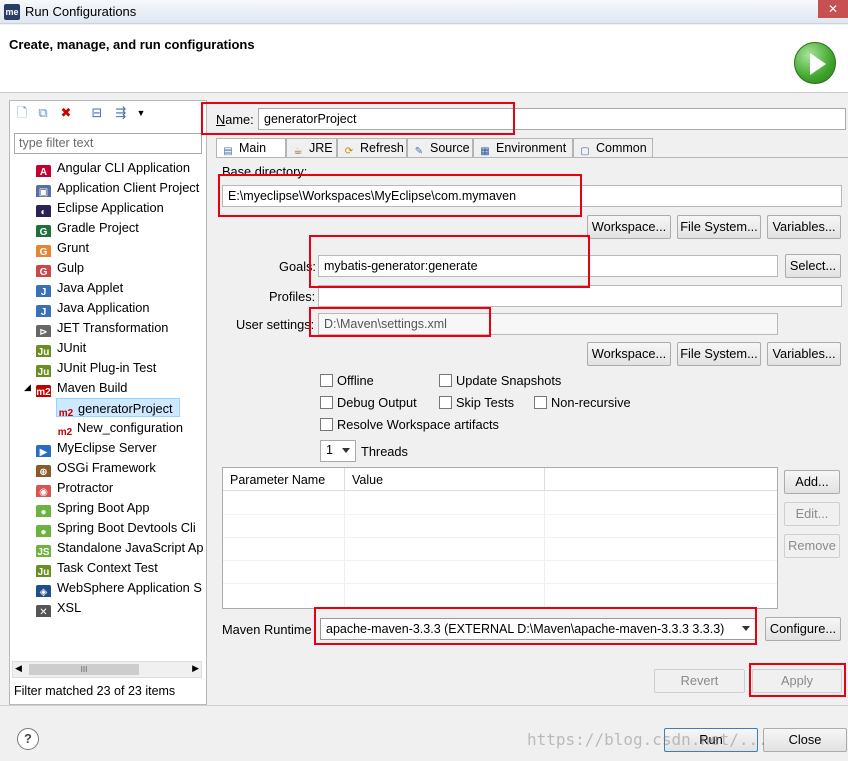  I want to click on tree-item: G Gradle Project, so click(120, 227).